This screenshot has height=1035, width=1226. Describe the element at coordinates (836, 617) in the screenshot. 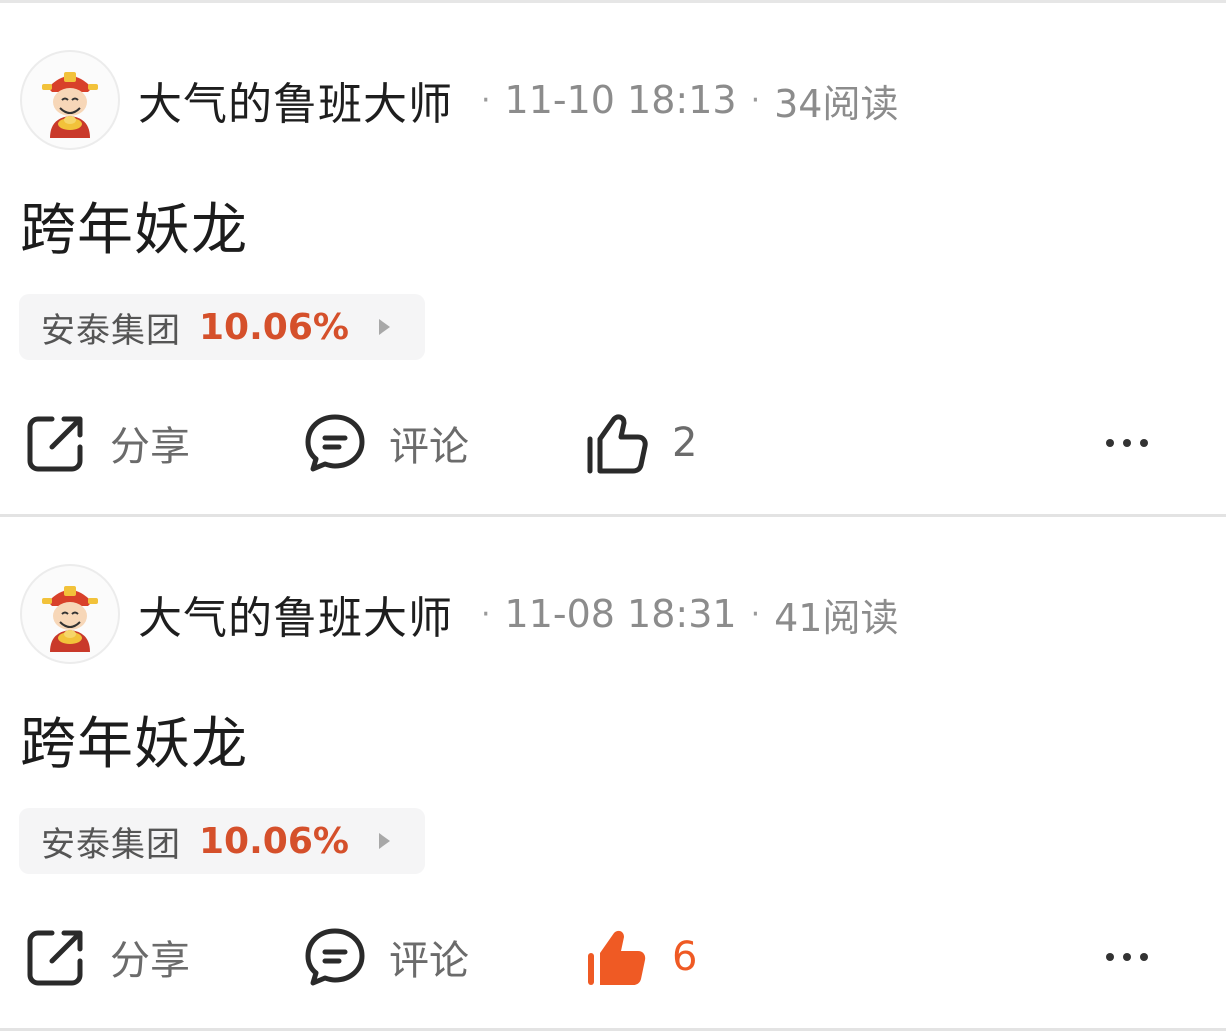

I see `read-count: 41阅读` at that location.